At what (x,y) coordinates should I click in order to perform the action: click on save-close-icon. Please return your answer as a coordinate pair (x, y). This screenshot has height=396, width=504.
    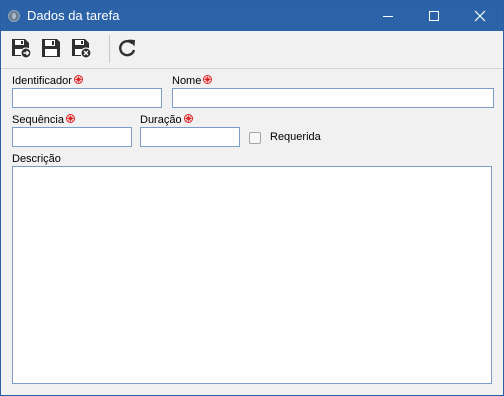
    Looking at the image, I should click on (82, 49).